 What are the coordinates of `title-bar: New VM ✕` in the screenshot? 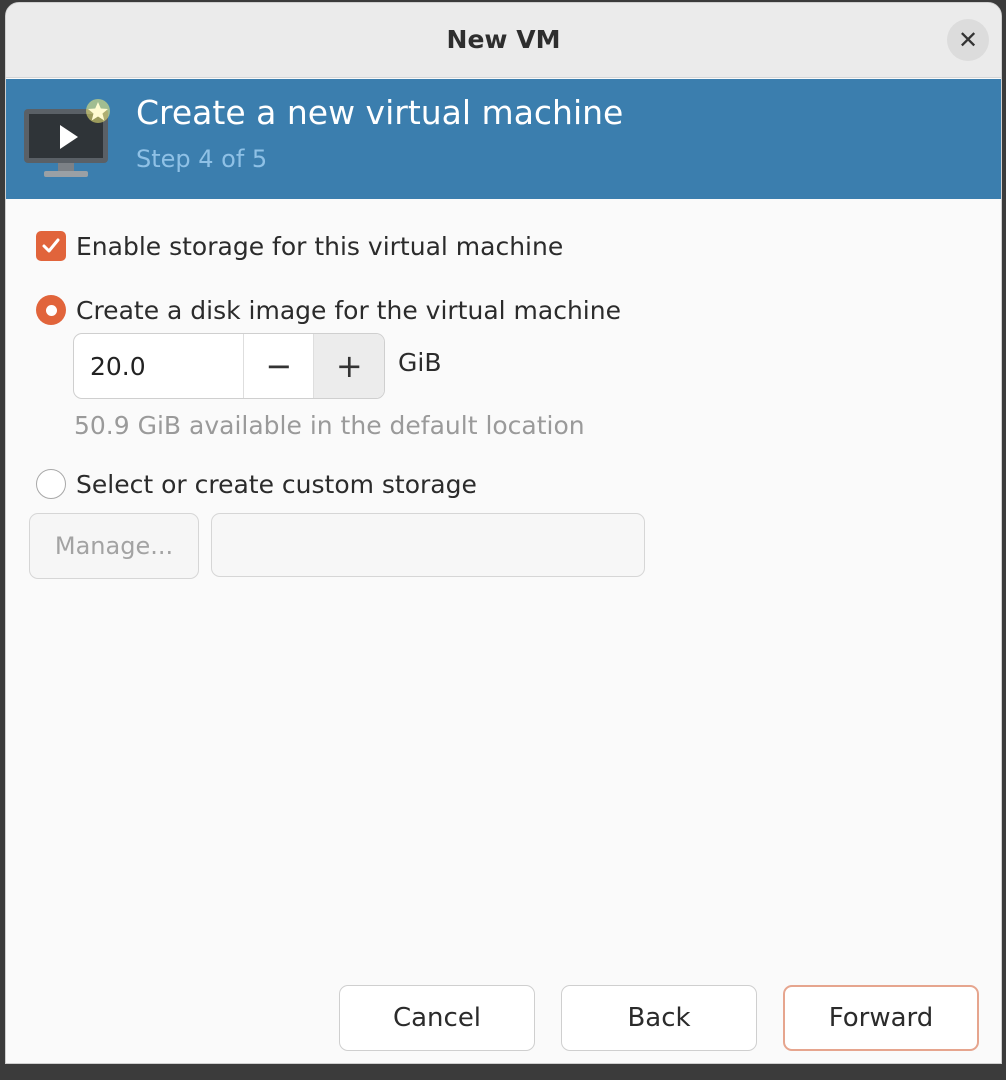 It's located at (503, 40).